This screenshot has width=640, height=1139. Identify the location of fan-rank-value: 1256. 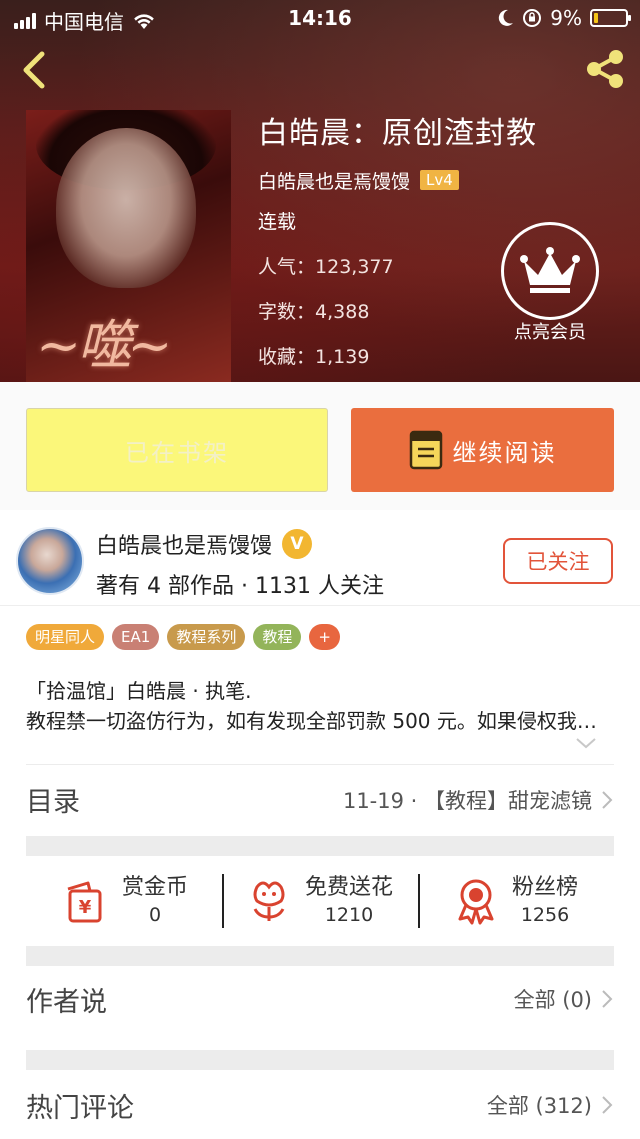
(545, 915).